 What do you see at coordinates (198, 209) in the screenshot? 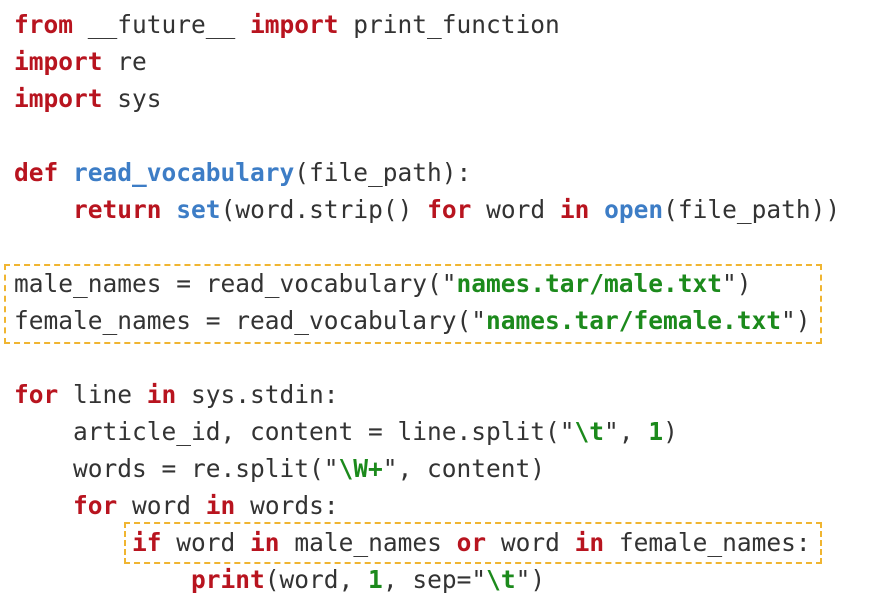
I see `builtin: set` at bounding box center [198, 209].